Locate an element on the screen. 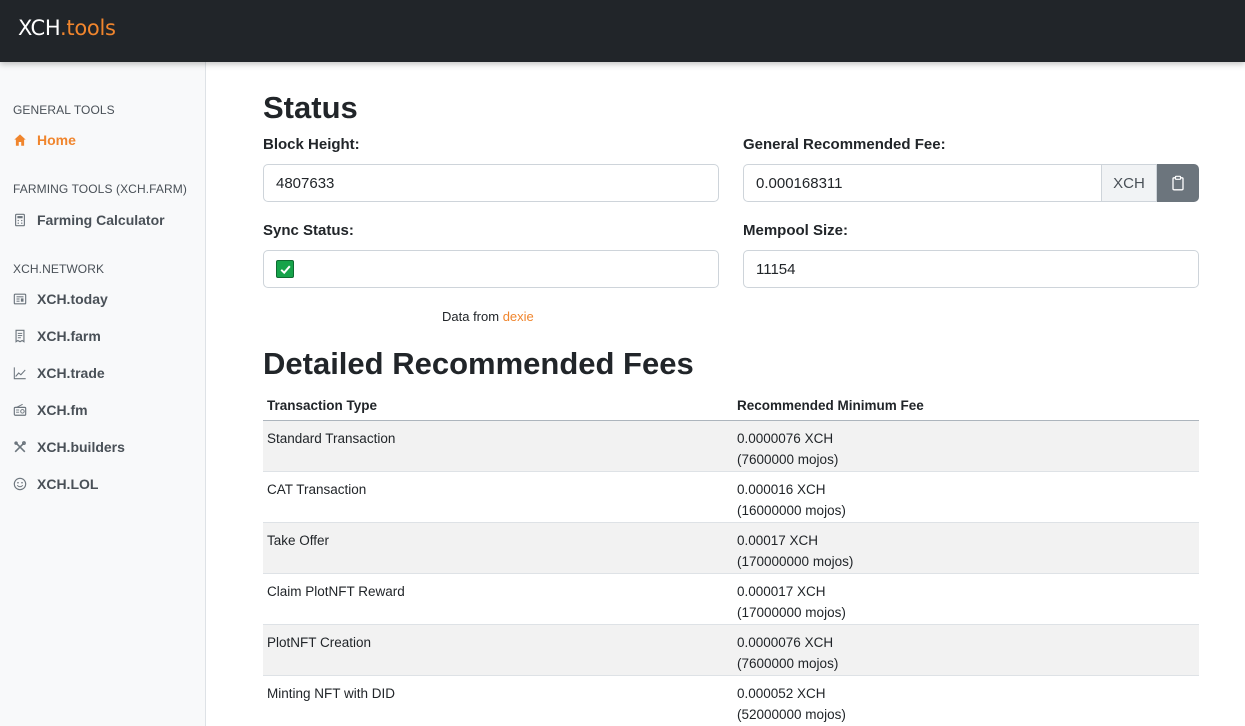 The height and width of the screenshot is (726, 1245). transaction-type-cell: CAT Transaction is located at coordinates (498, 497).